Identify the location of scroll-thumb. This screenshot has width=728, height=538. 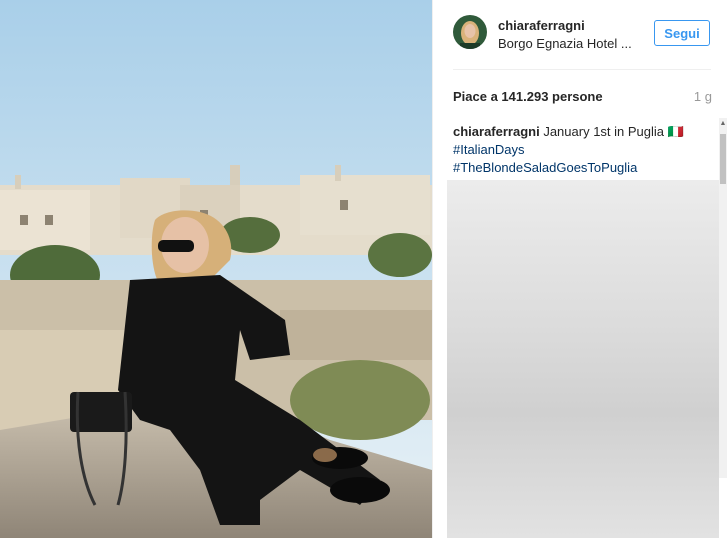
(723, 159).